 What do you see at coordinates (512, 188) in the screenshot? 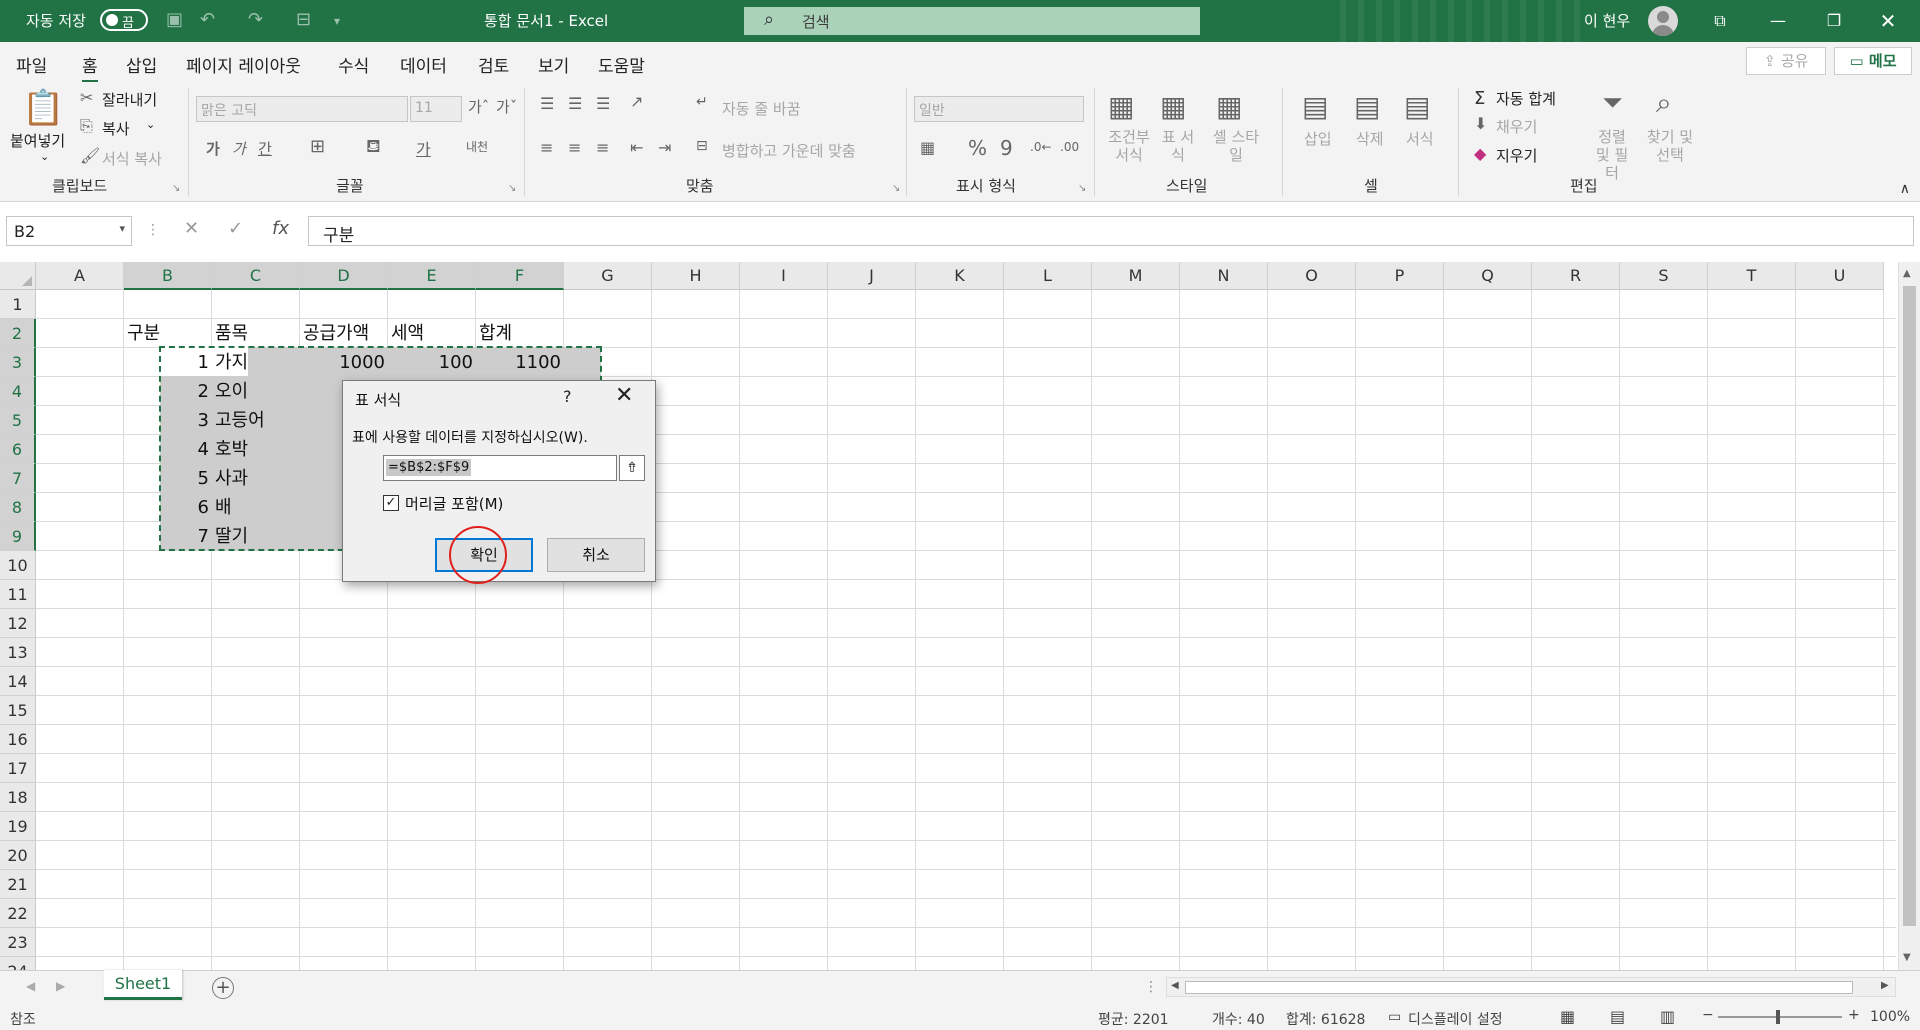
I see `font-launcher-icon: ↘` at bounding box center [512, 188].